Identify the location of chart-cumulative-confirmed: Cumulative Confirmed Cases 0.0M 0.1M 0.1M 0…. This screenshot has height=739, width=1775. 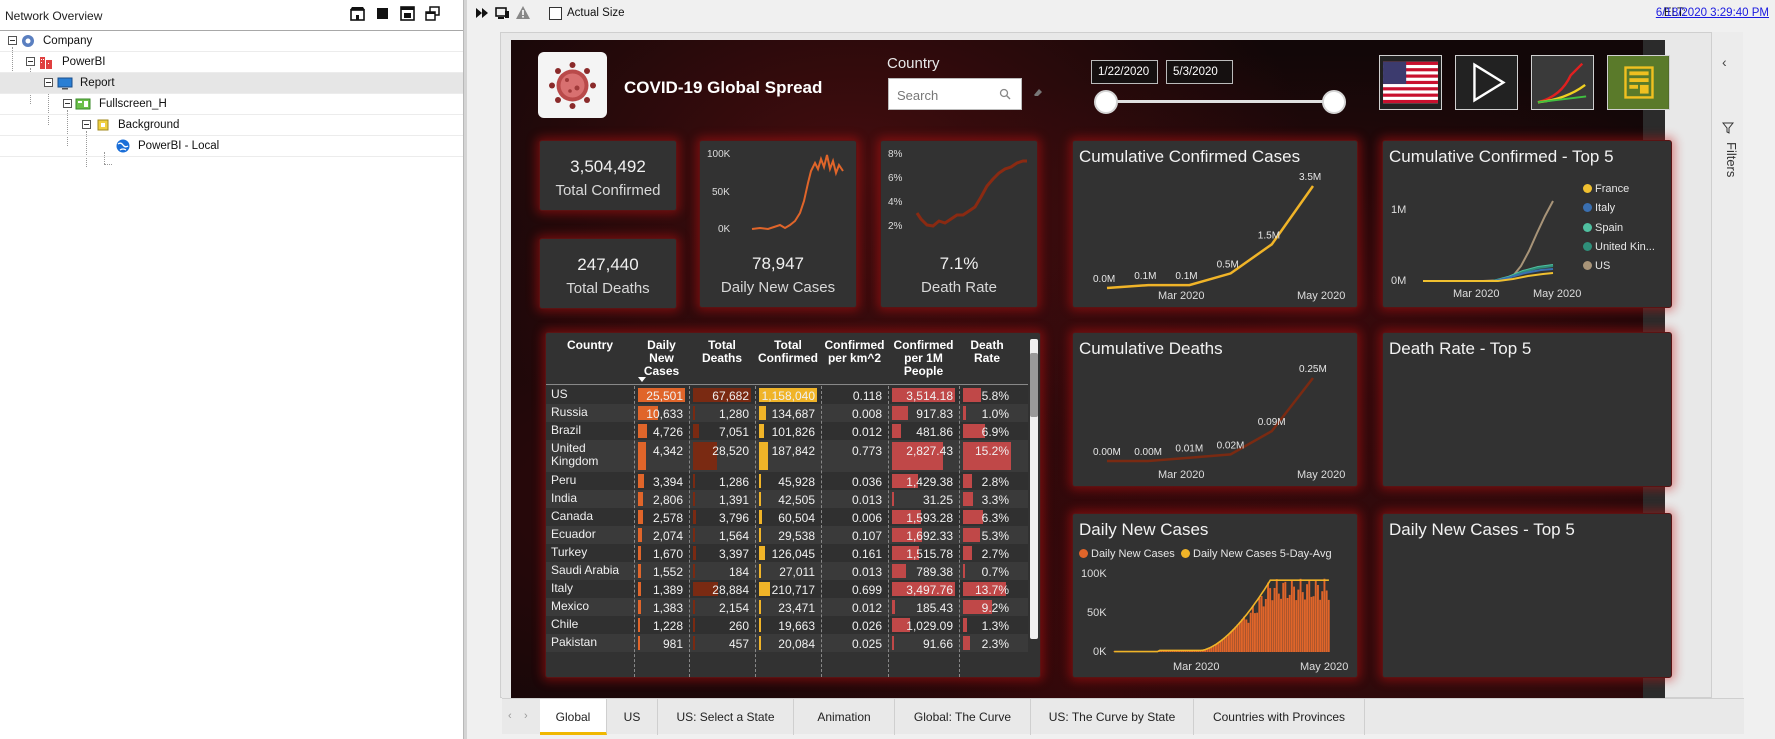
(1215, 224).